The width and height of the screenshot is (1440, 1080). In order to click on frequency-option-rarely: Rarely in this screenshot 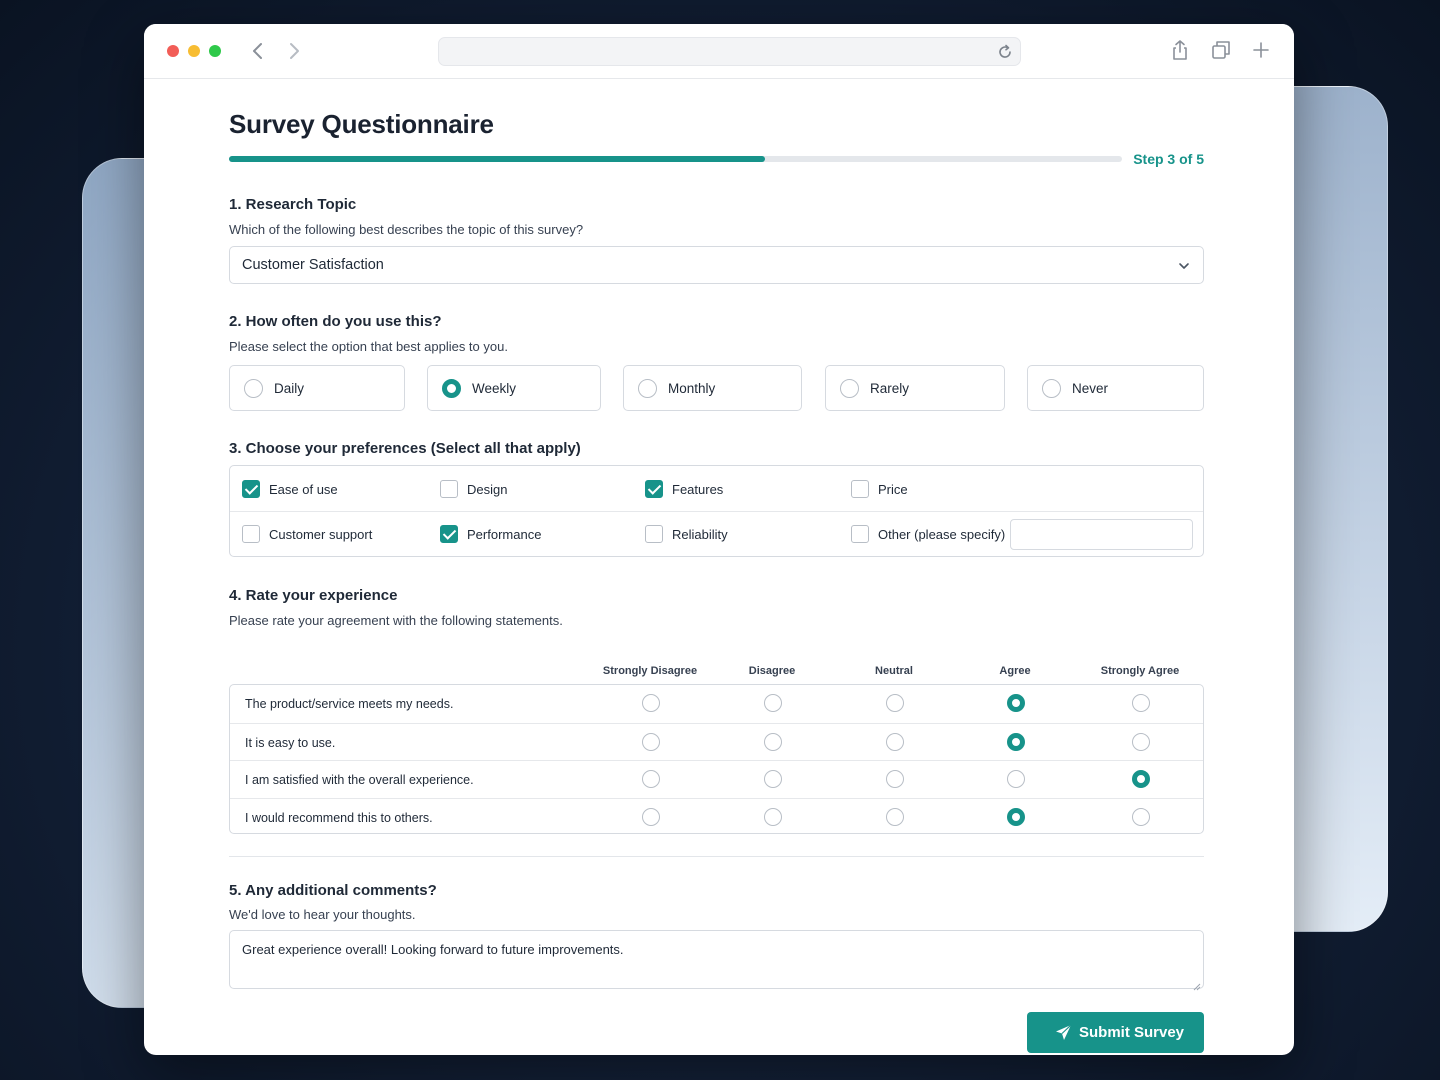, I will do `click(915, 388)`.